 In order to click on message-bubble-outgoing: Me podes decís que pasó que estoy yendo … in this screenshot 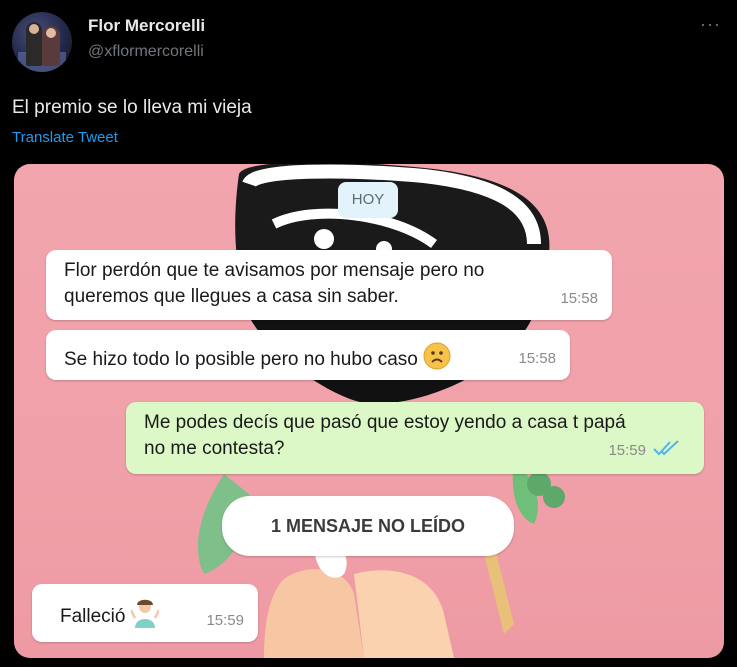, I will do `click(415, 438)`.